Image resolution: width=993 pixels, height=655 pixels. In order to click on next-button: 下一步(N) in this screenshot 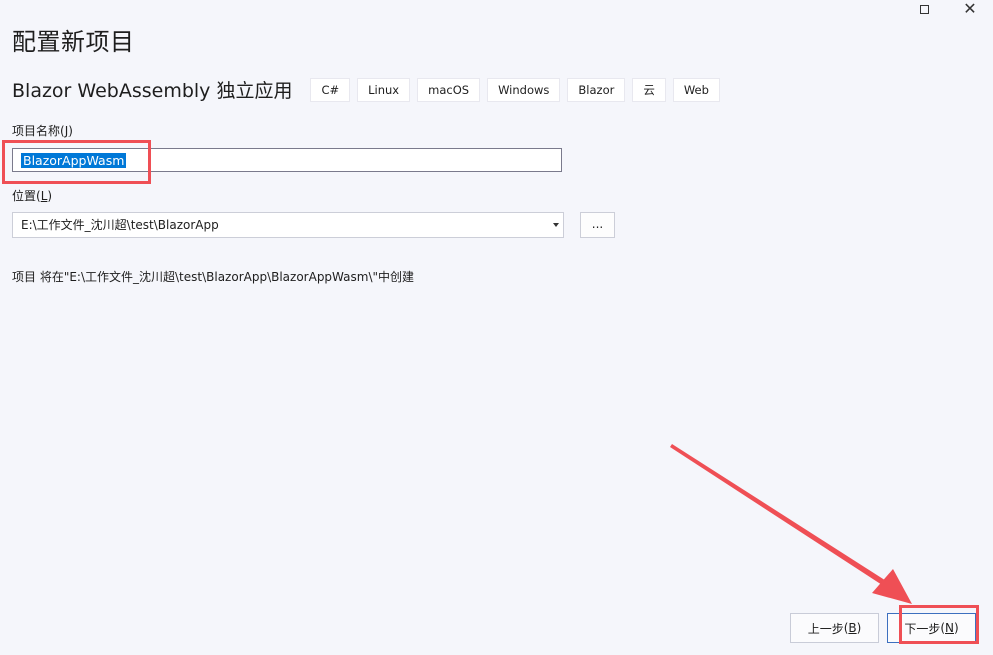, I will do `click(931, 628)`.